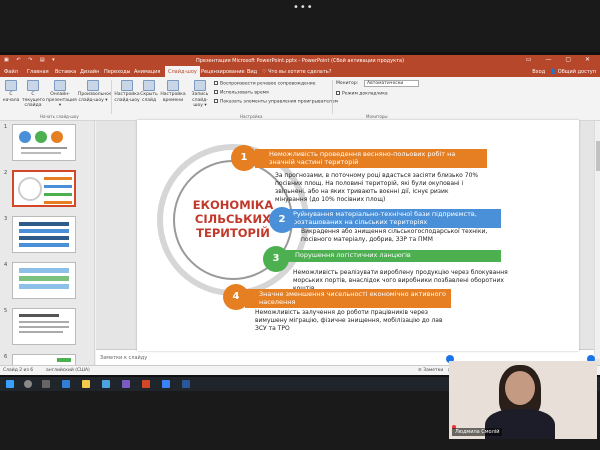 This screenshot has width=600, height=450. What do you see at coordinates (251, 116) in the screenshot?
I see `group-setup-label: Настройка` at bounding box center [251, 116].